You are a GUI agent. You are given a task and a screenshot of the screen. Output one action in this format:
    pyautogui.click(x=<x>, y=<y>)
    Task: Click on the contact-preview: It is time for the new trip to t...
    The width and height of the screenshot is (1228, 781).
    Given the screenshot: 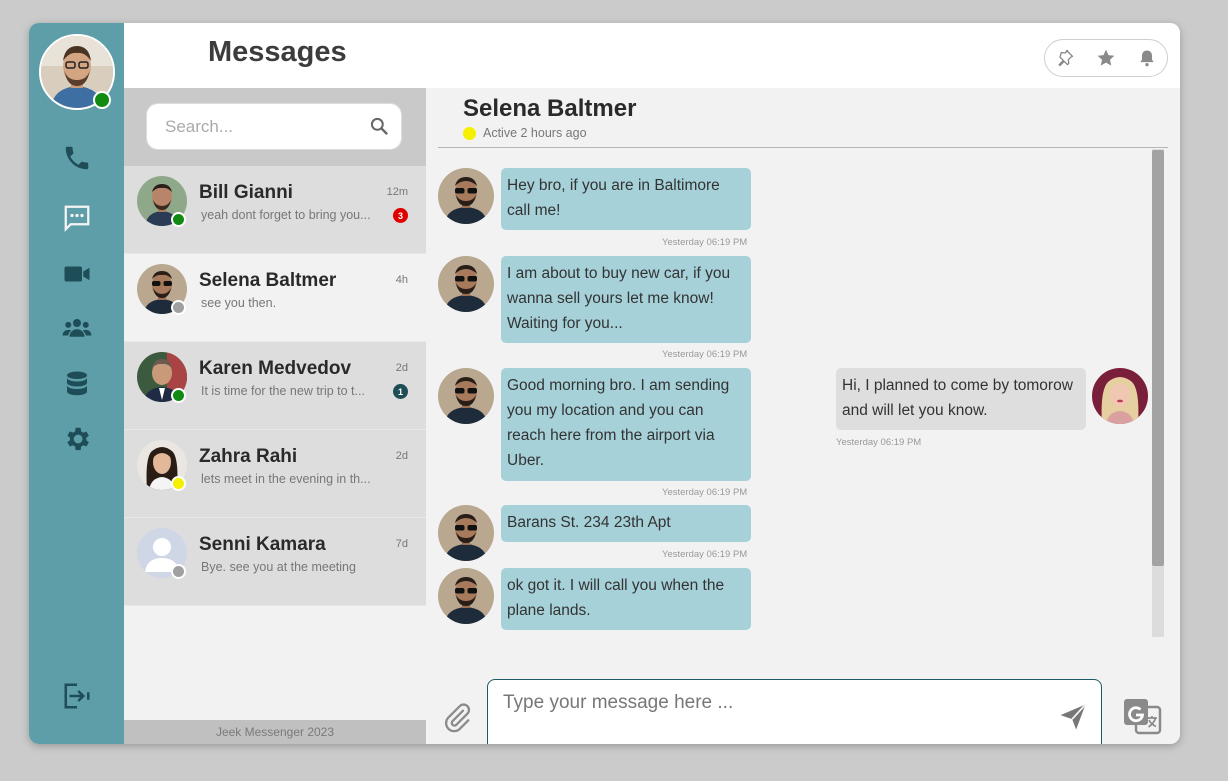 What is the action you would take?
    pyautogui.click(x=283, y=391)
    